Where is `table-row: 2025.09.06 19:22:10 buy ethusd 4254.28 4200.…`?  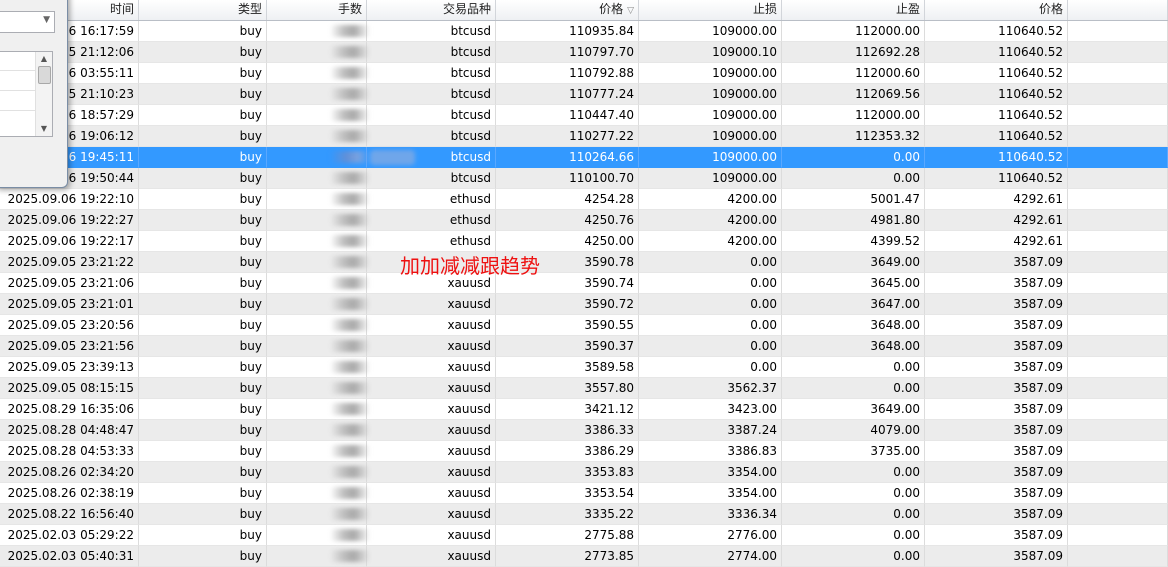 table-row: 2025.09.06 19:22:10 buy ethusd 4254.28 4200.… is located at coordinates (584, 199).